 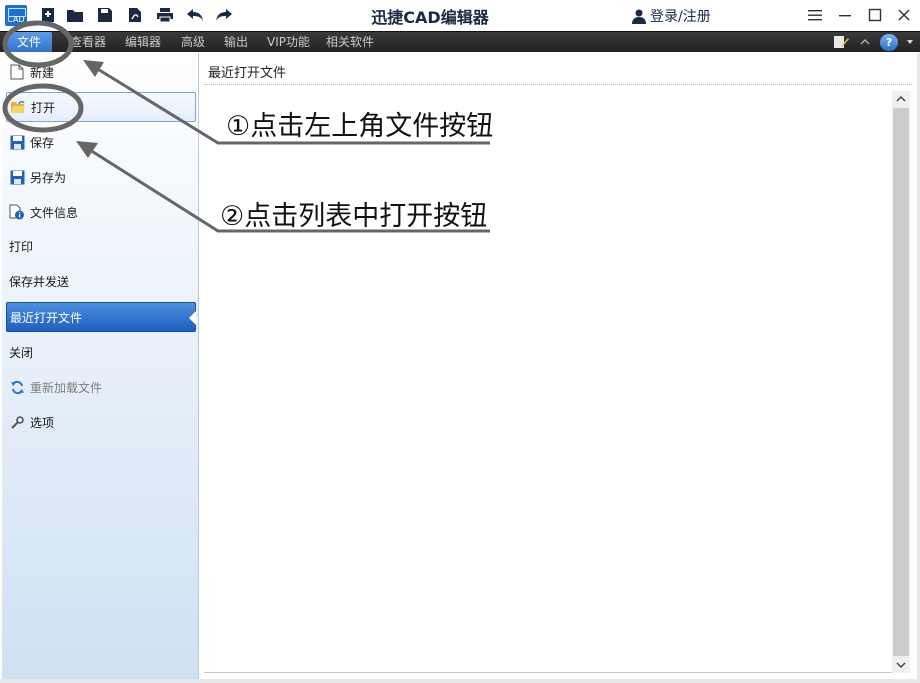 I want to click on bottom-divider, so click(x=548, y=672).